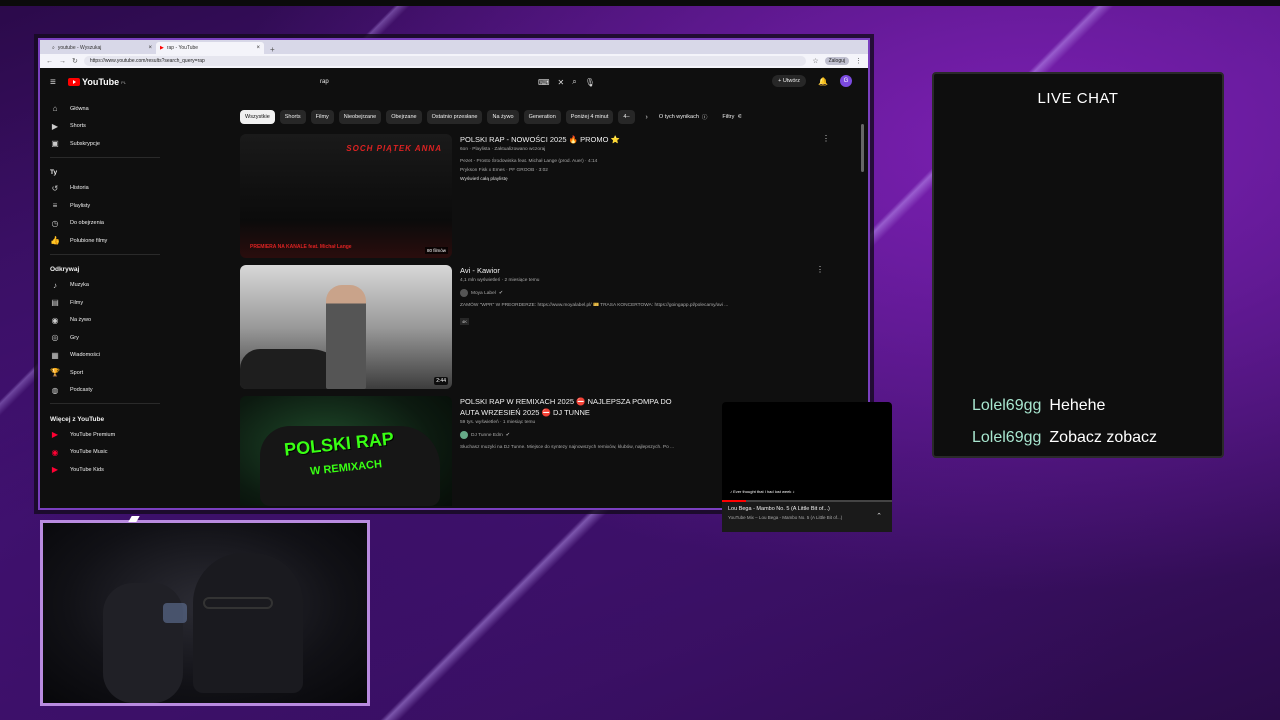 The image size is (1280, 720). Describe the element at coordinates (500, 293) in the screenshot. I see `verified-icon: ✔` at that location.